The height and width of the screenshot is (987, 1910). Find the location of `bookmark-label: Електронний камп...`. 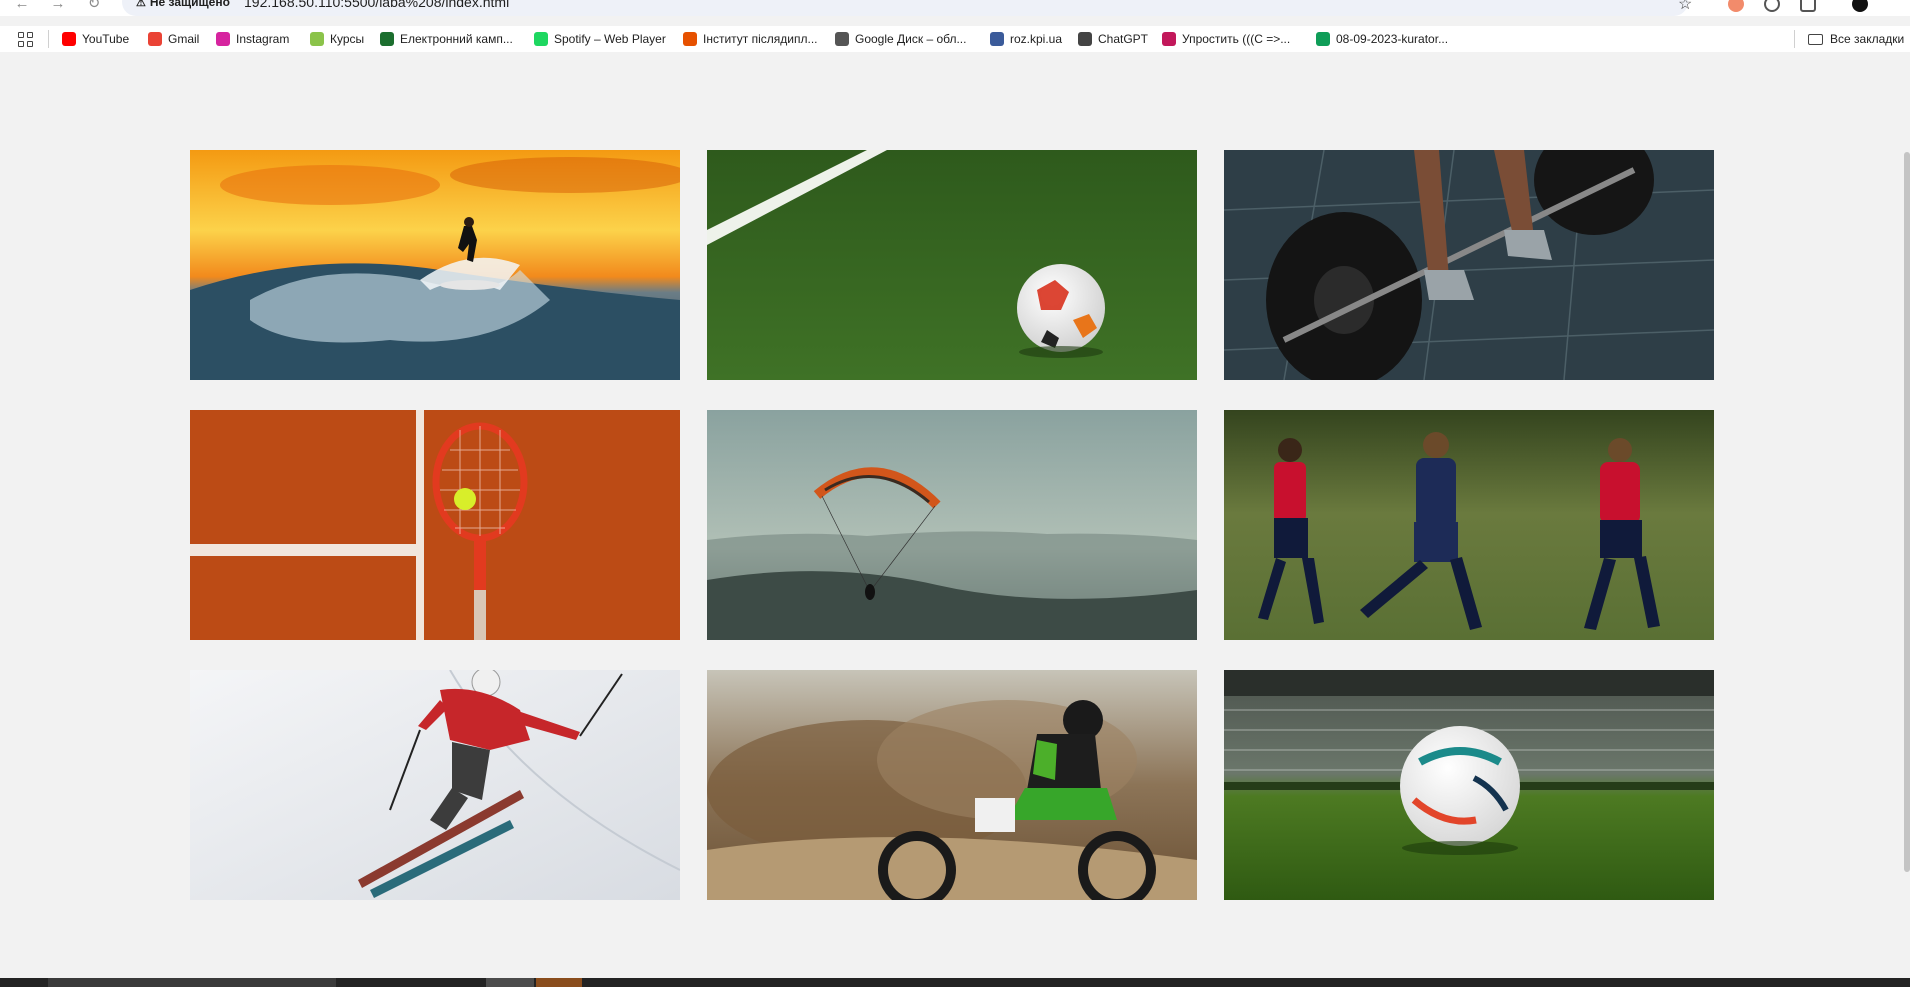

bookmark-label: Електронний камп... is located at coordinates (456, 39).